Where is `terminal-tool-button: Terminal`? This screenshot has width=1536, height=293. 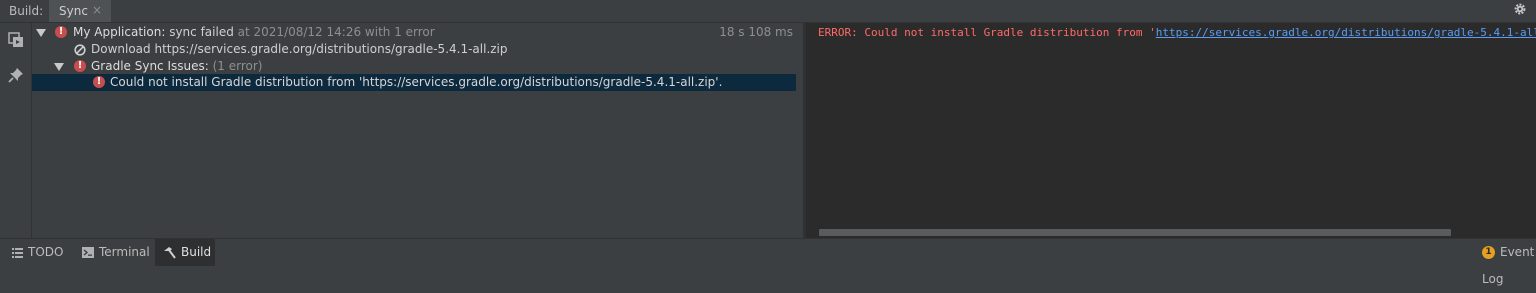
terminal-tool-button: Terminal is located at coordinates (116, 252).